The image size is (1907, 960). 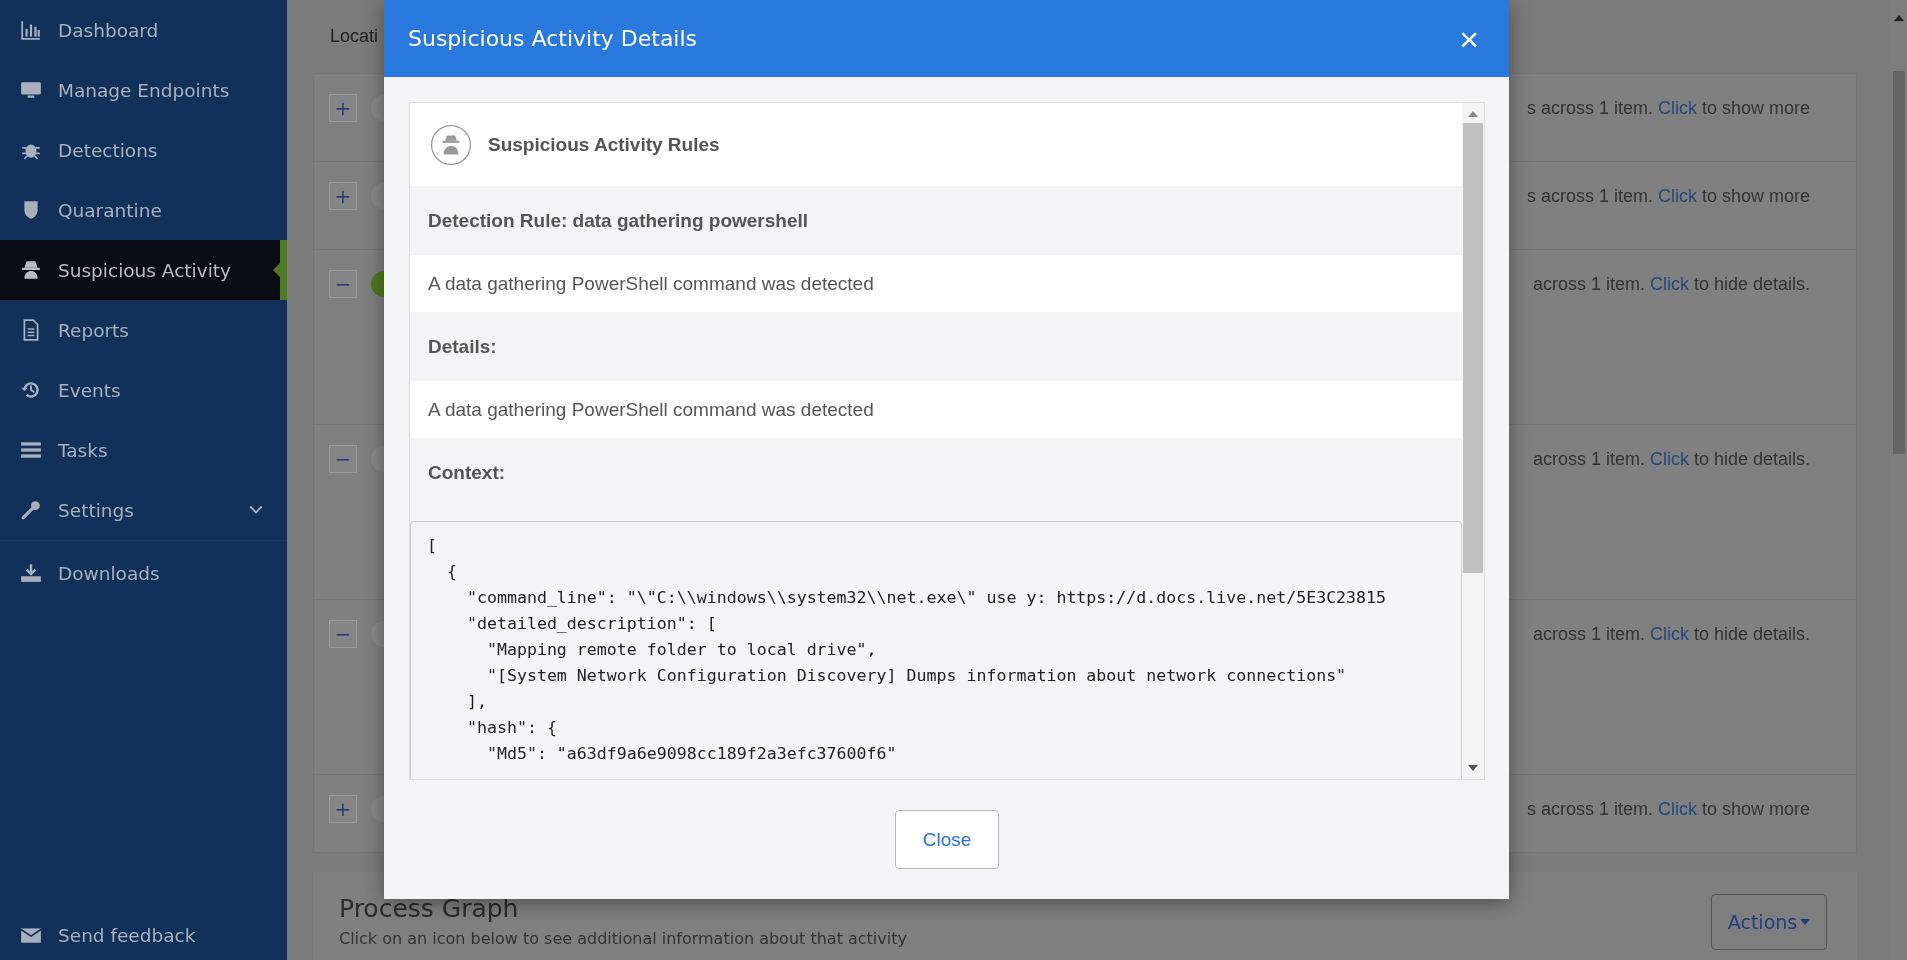 What do you see at coordinates (31, 30) in the screenshot?
I see `bar-chart-icon` at bounding box center [31, 30].